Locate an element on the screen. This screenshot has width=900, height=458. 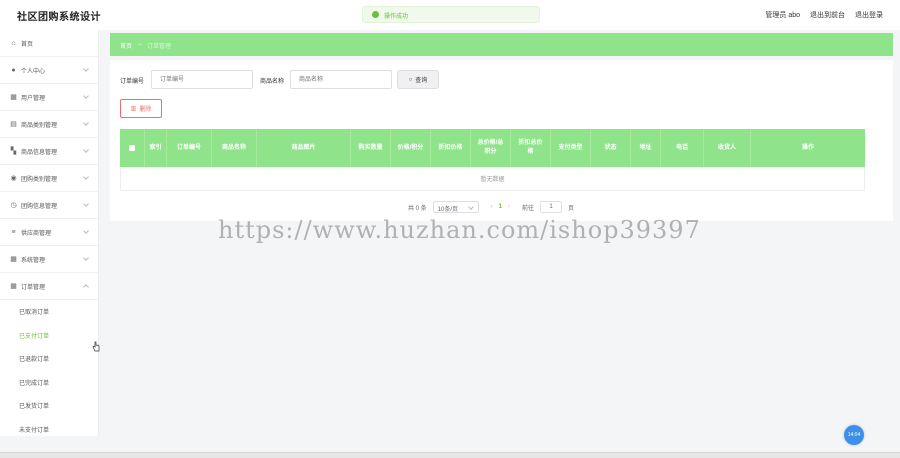
submenu-item-refunded: 已退款订单 is located at coordinates (49, 359).